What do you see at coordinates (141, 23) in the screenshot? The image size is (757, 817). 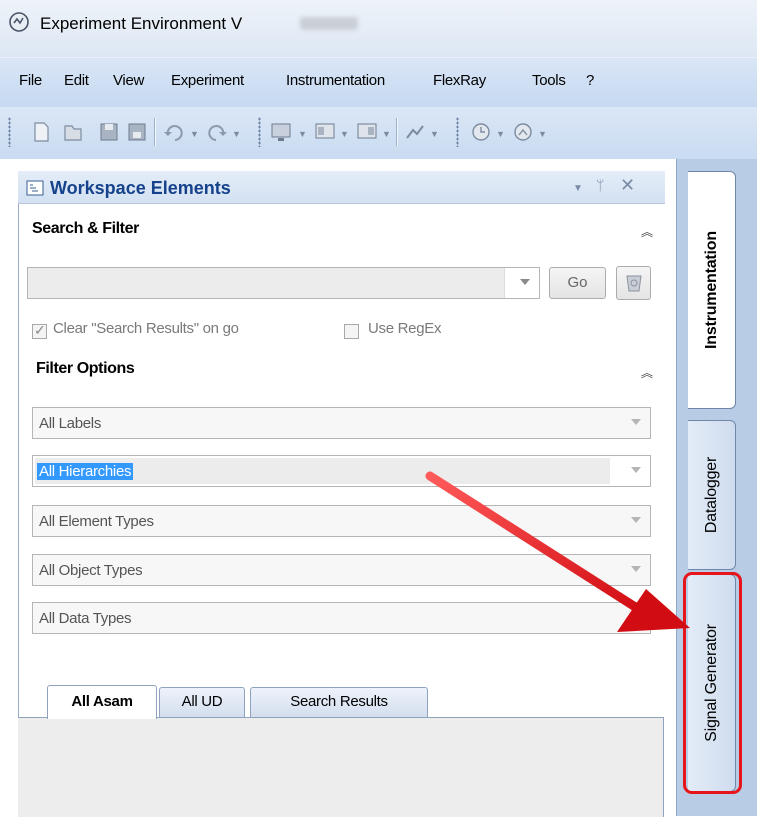 I see `window-title: Experiment Environment V` at bounding box center [141, 23].